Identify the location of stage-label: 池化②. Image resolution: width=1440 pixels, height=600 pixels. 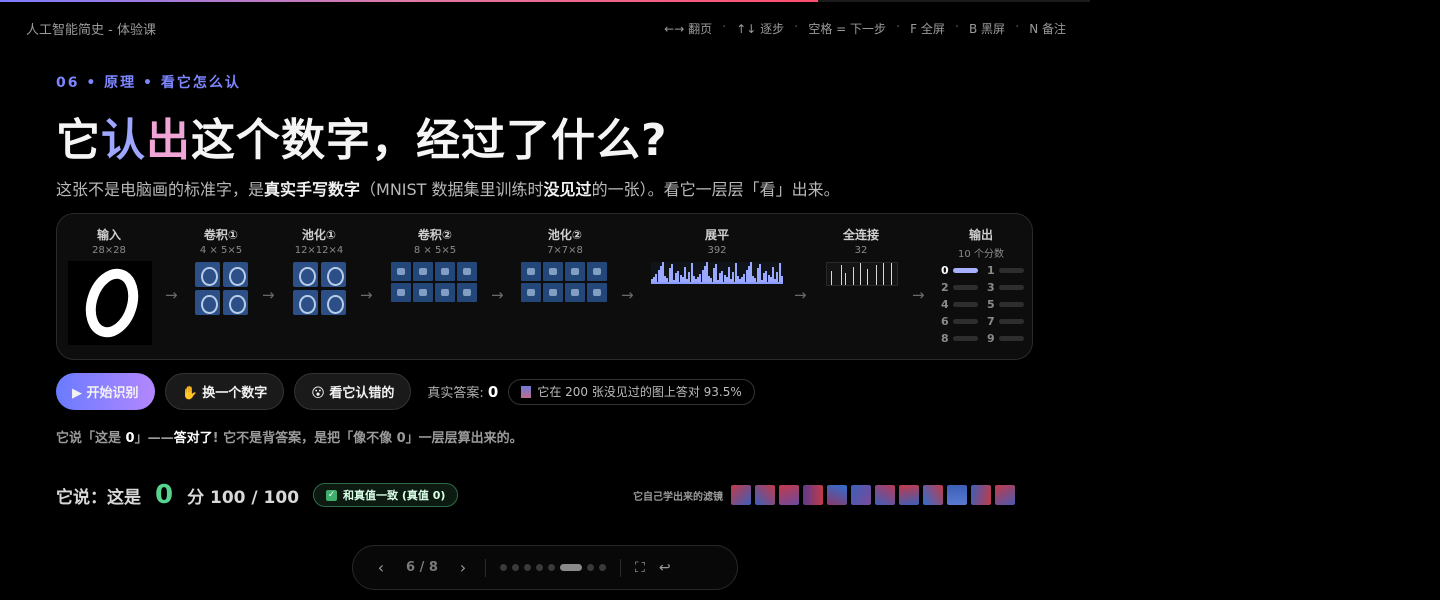
(565, 235).